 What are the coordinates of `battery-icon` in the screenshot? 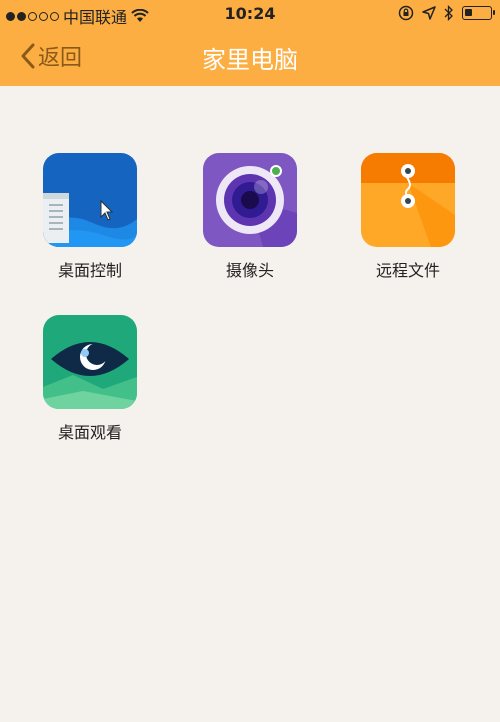 It's located at (478, 13).